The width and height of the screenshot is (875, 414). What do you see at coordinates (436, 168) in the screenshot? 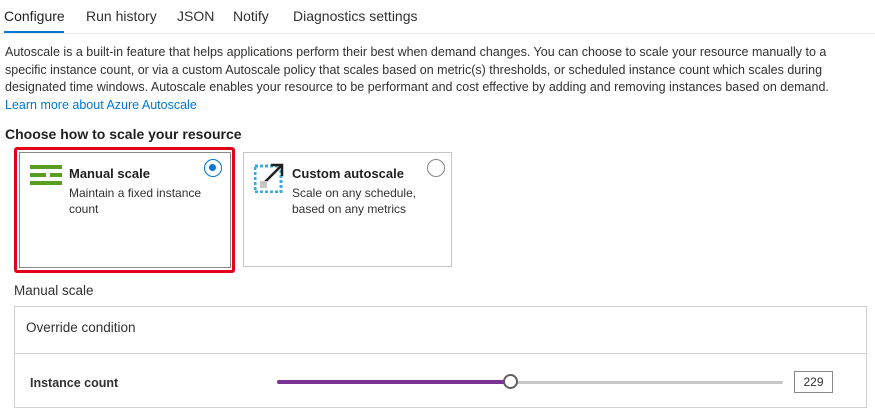
I see `custom-autoscale-radio` at bounding box center [436, 168].